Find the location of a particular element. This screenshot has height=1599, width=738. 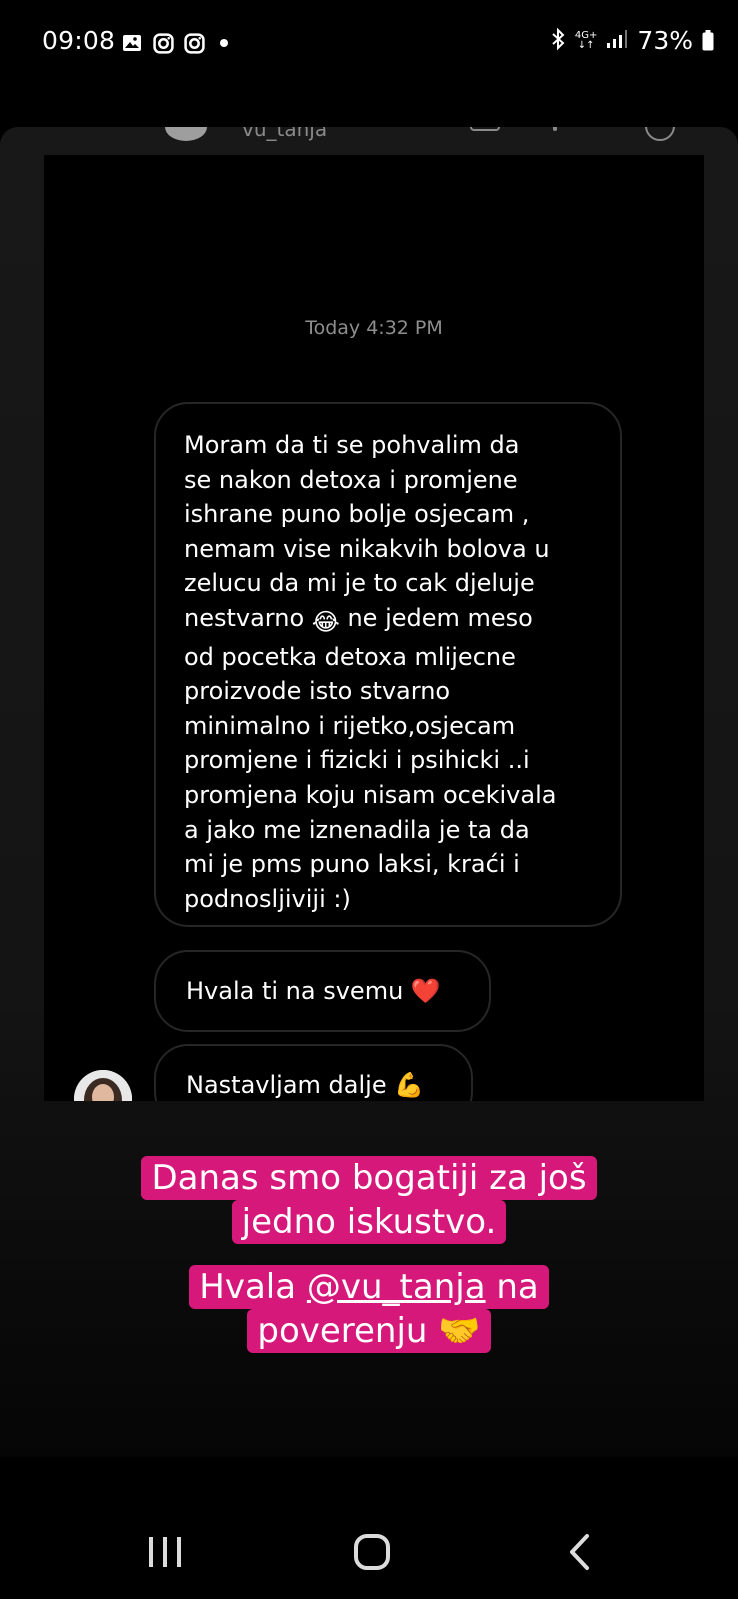

back-icon is located at coordinates (579, 1552).